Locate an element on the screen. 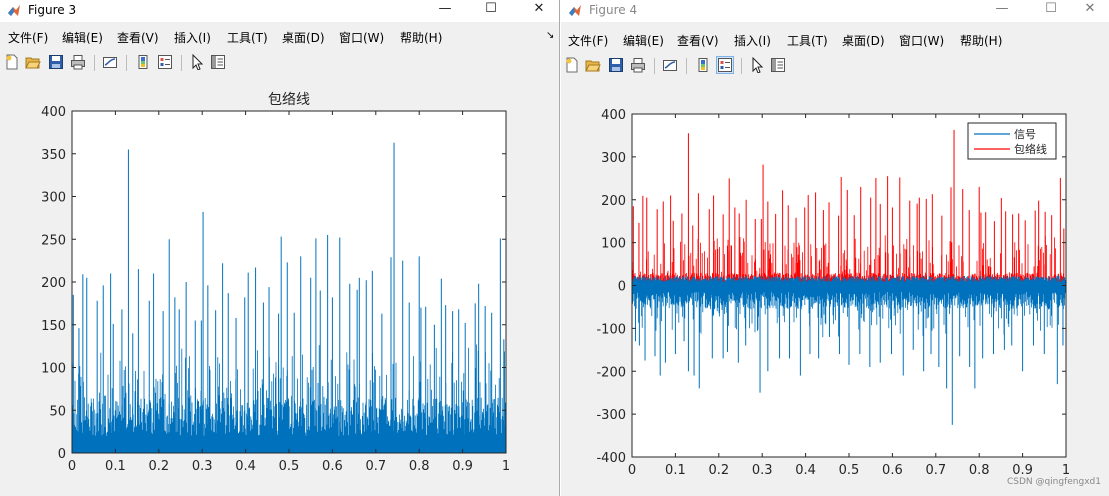  y-tick-label: 200 is located at coordinates (53, 283).